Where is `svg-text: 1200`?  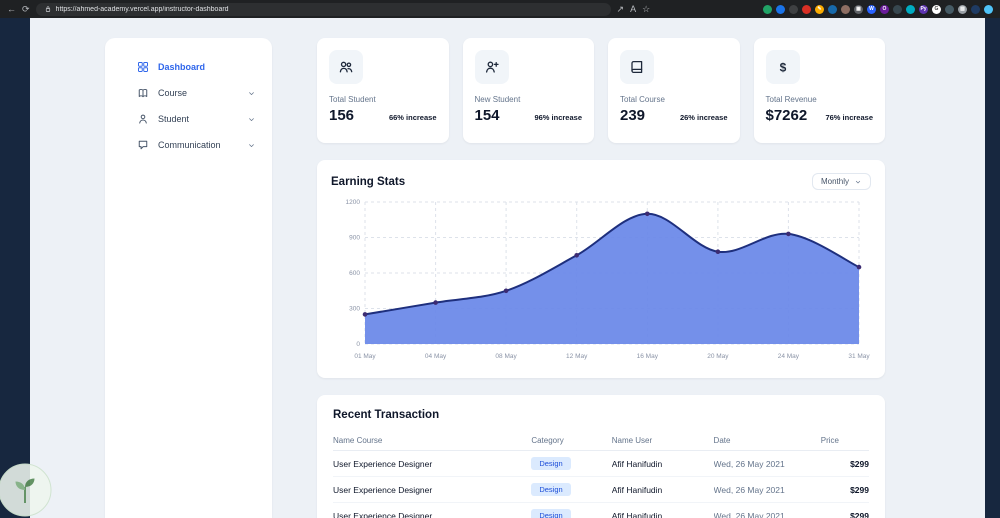
svg-text: 1200 is located at coordinates (353, 202).